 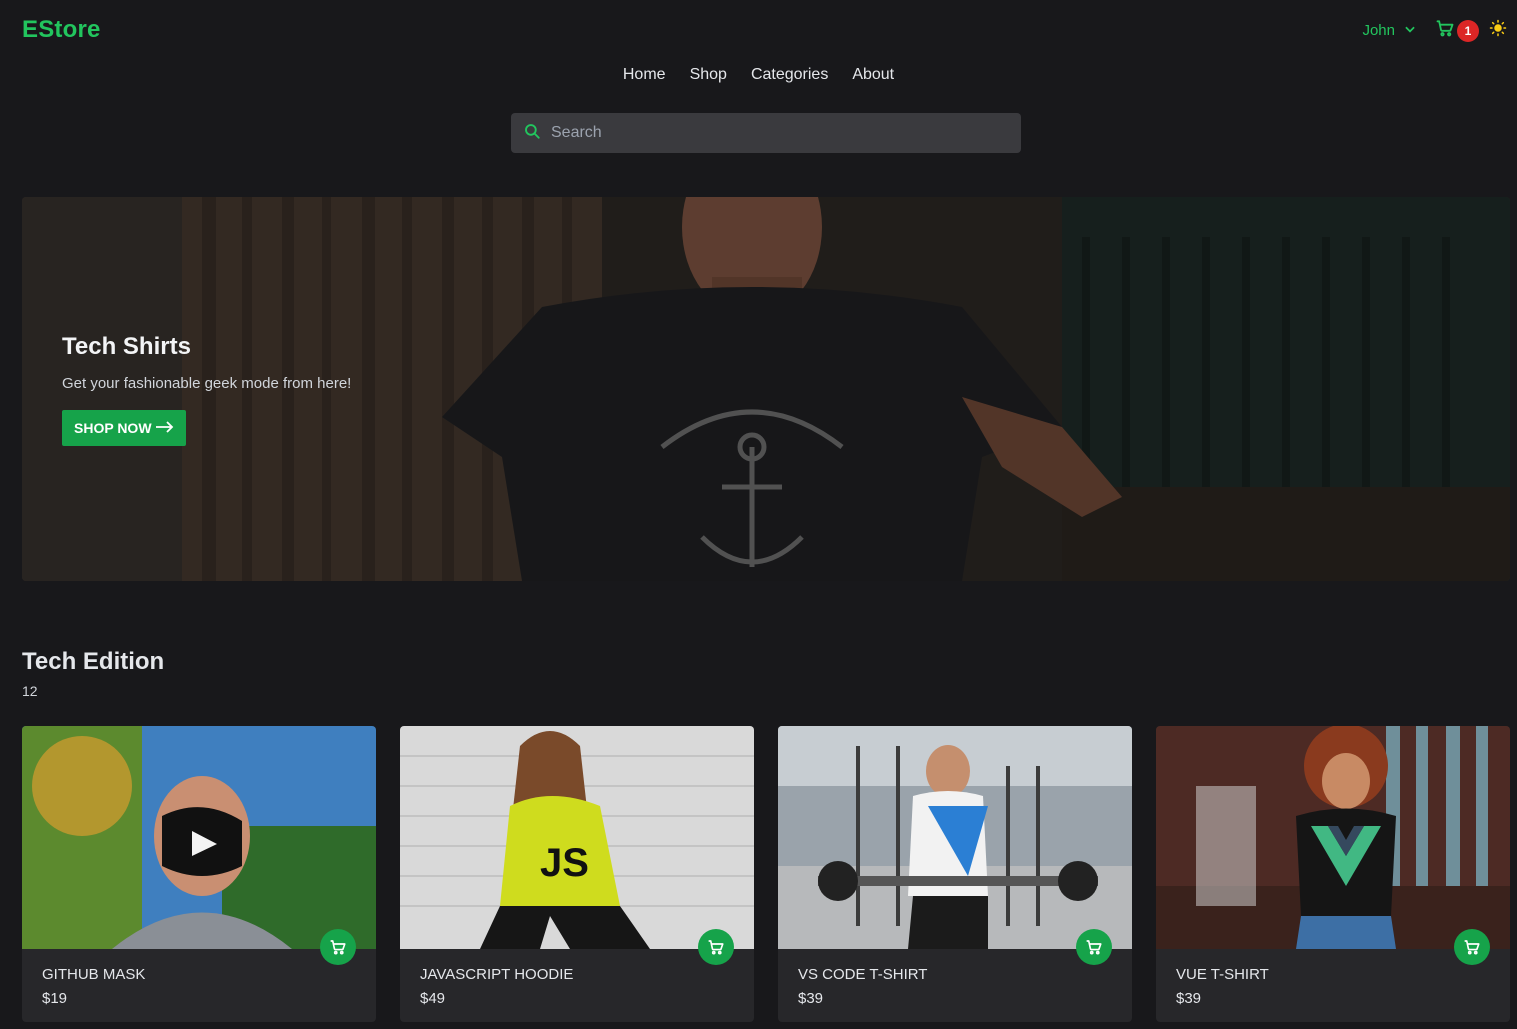 What do you see at coordinates (55, 998) in the screenshot?
I see `product-price: $19` at bounding box center [55, 998].